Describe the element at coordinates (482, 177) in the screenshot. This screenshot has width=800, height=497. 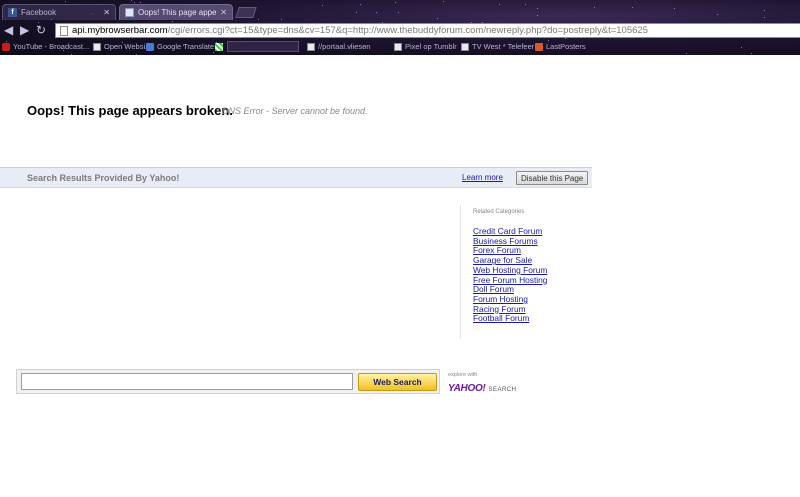
I see `learn-more-link: Learn more` at that location.